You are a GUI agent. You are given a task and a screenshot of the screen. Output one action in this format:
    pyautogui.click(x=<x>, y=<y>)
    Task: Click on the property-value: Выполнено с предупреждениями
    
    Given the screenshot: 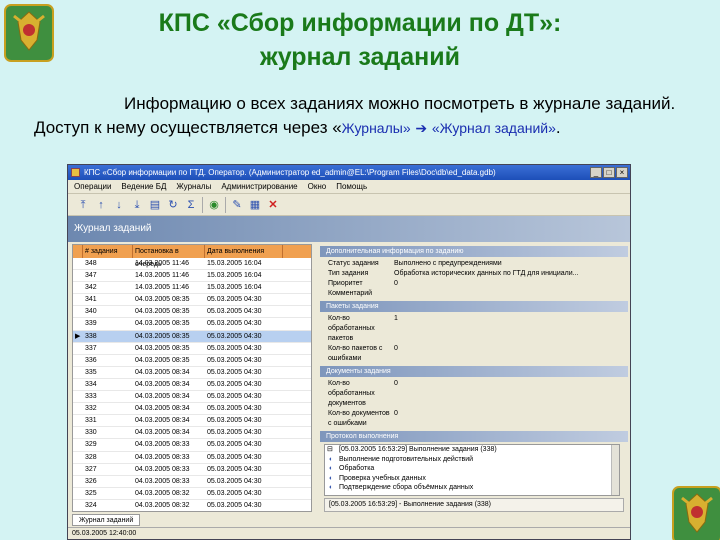 What is the action you would take?
    pyautogui.click(x=448, y=263)
    